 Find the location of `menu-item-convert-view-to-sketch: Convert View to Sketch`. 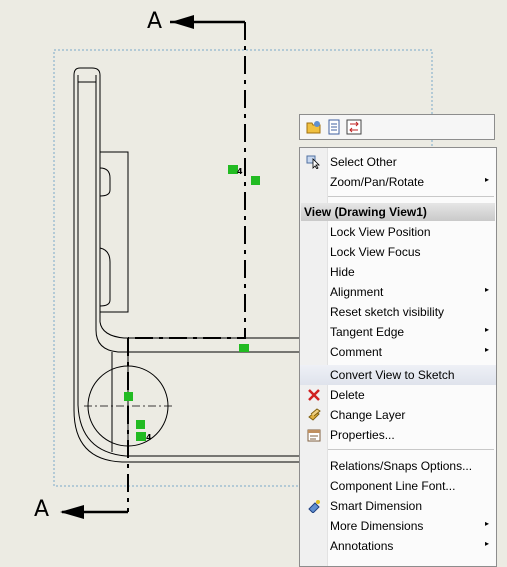

menu-item-convert-view-to-sketch: Convert View to Sketch is located at coordinates (398, 375).